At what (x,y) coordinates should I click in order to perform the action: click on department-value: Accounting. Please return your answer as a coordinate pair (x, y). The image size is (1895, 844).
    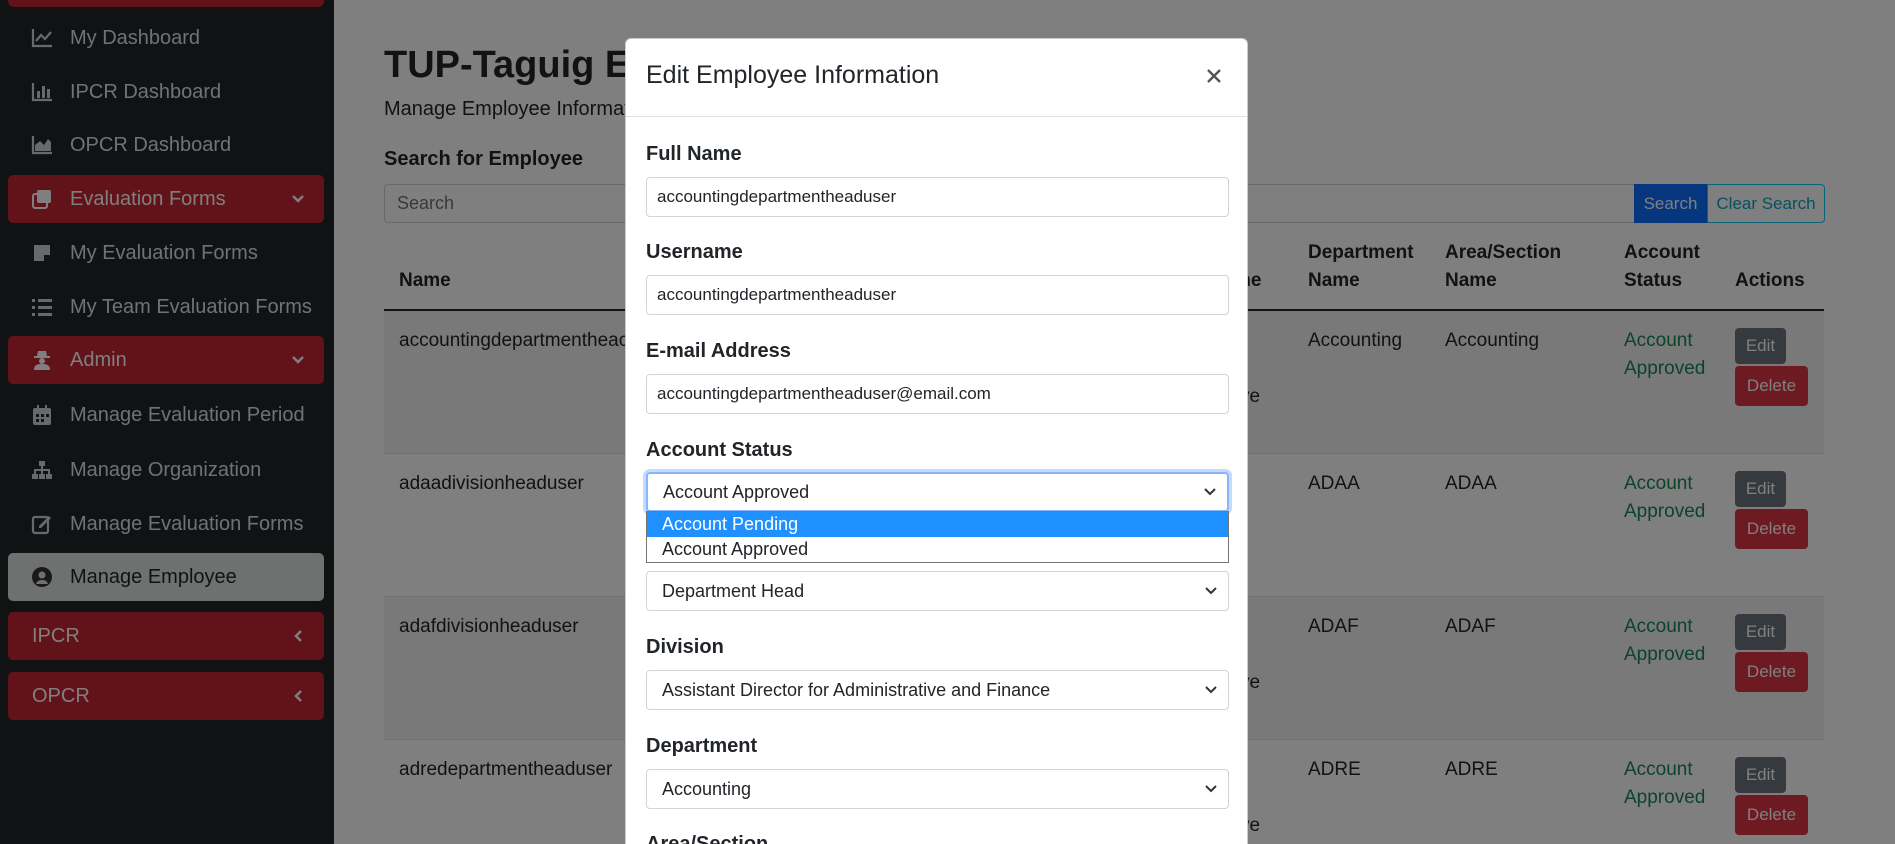
    Looking at the image, I should click on (707, 788).